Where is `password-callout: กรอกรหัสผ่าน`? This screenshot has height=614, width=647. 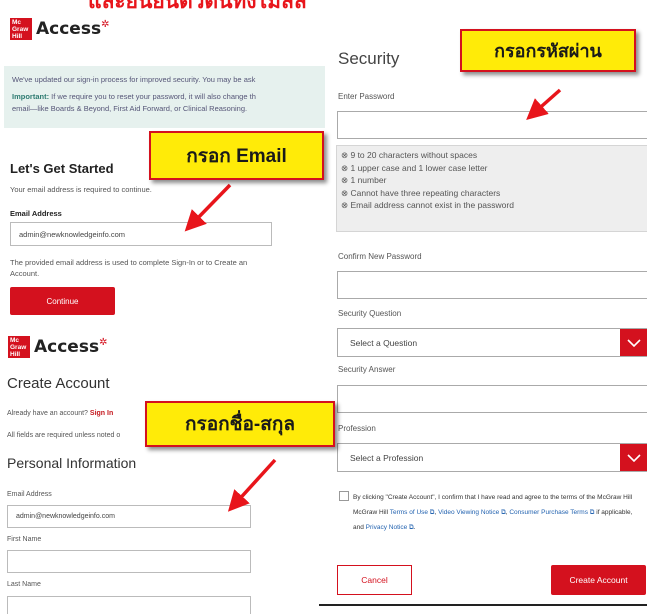 password-callout: กรอกรหัสผ่าน is located at coordinates (548, 50).